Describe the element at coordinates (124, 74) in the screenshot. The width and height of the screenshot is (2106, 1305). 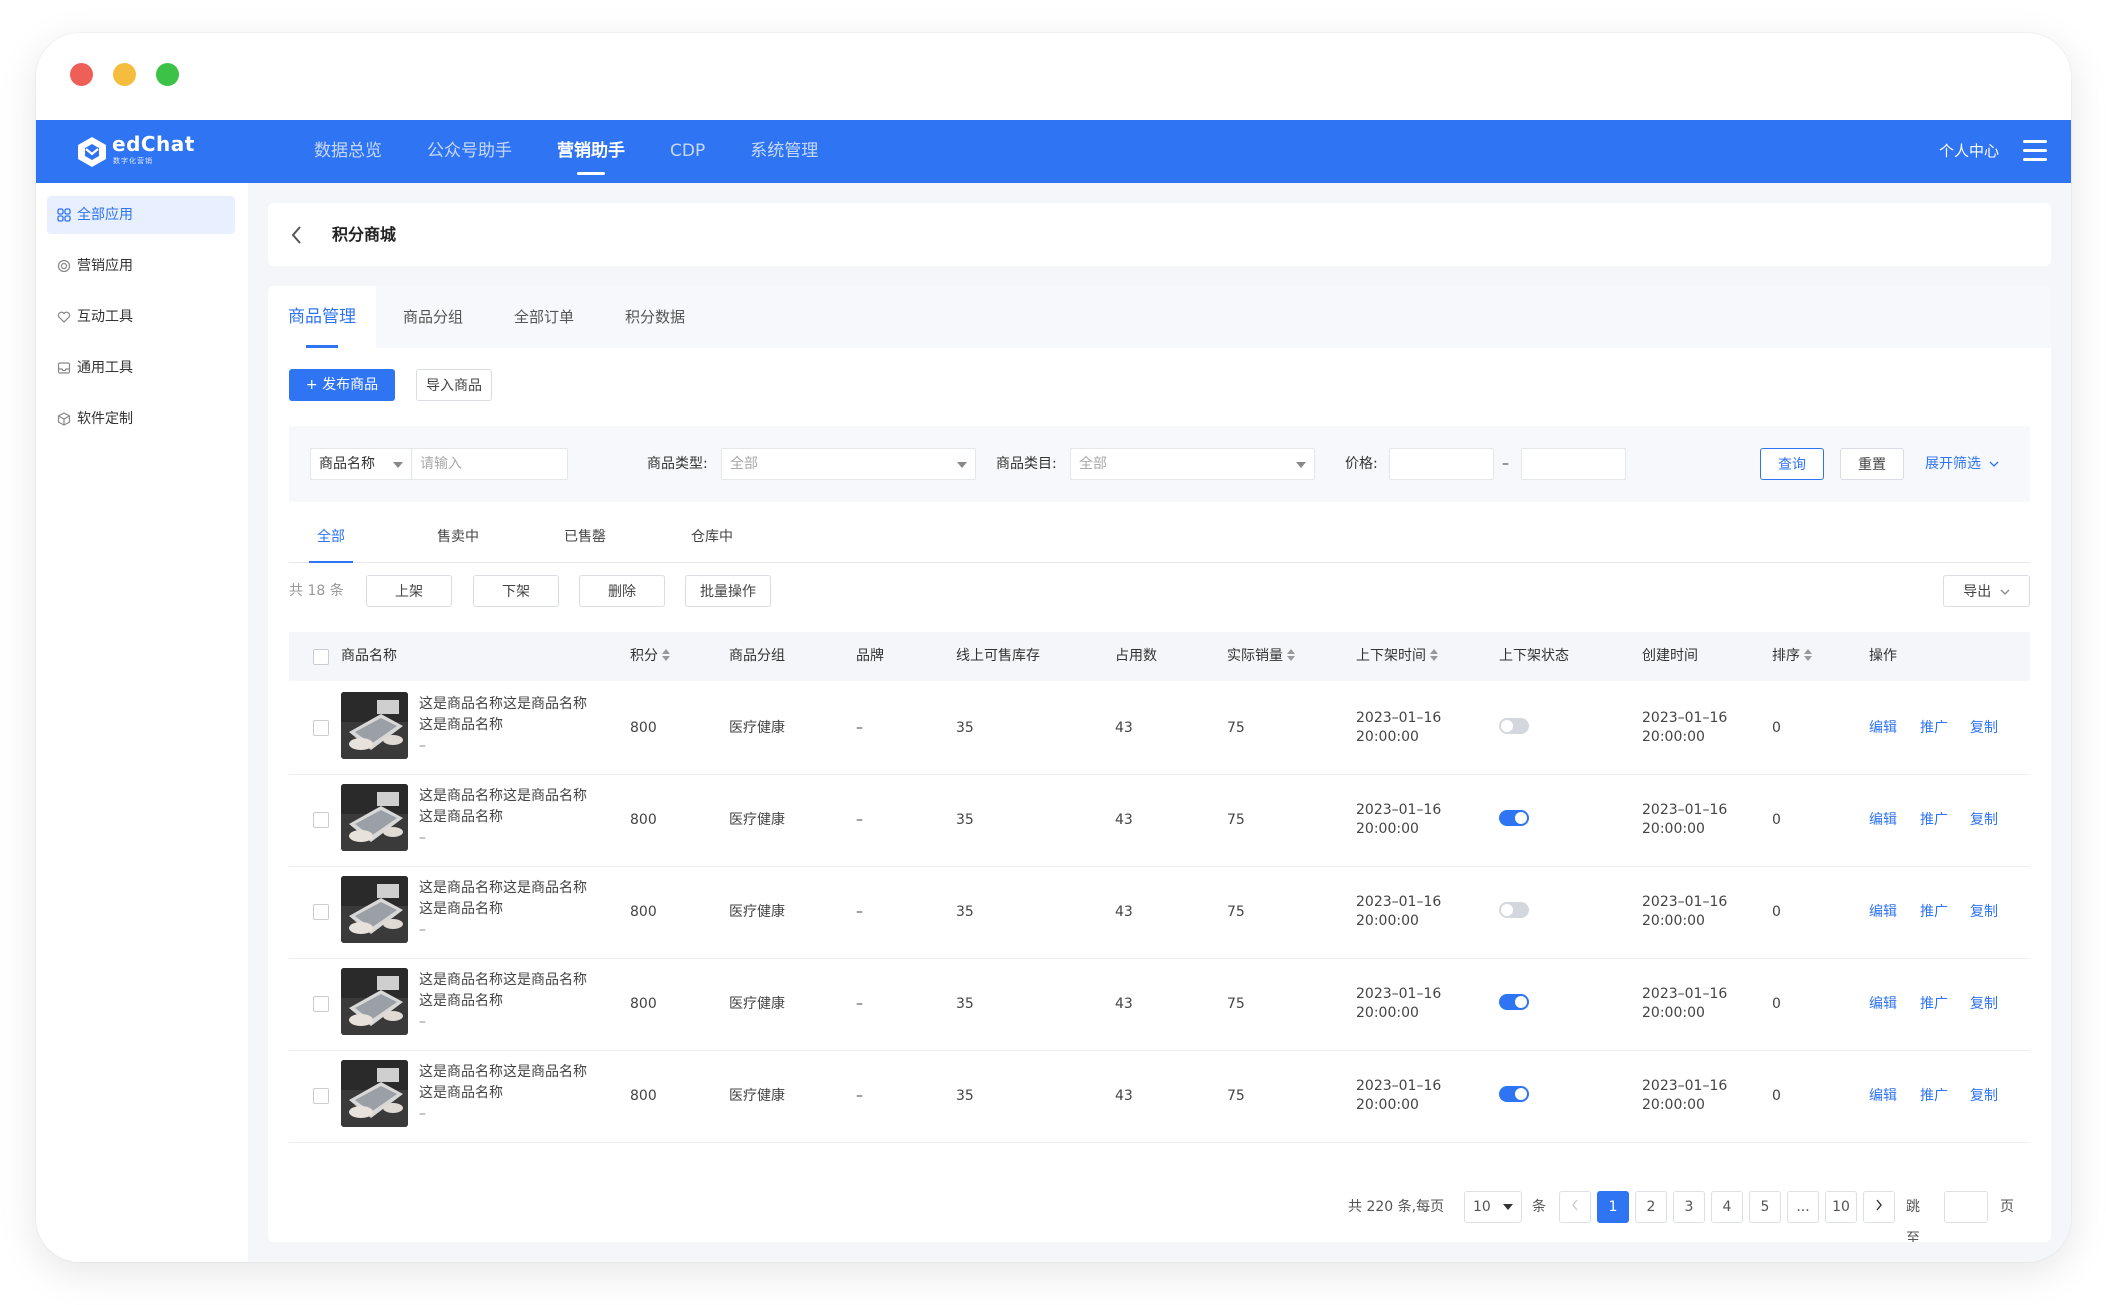
I see `window-minimize-dot` at that location.